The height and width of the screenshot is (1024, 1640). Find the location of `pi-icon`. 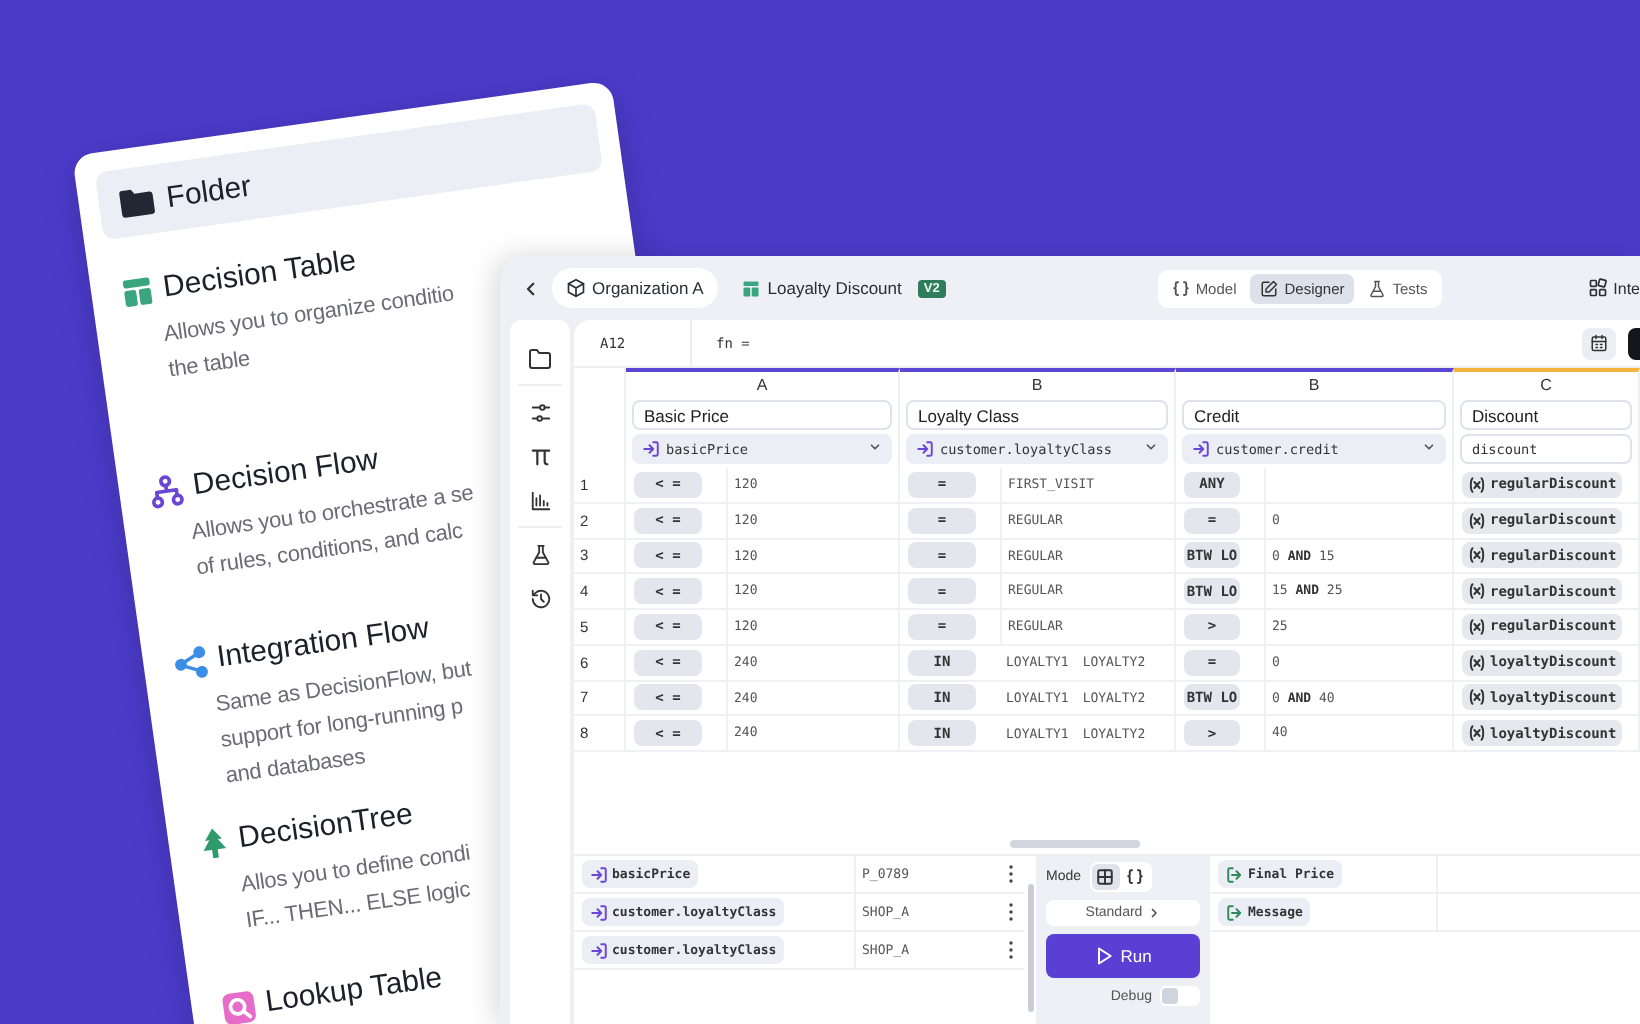

pi-icon is located at coordinates (540, 456).